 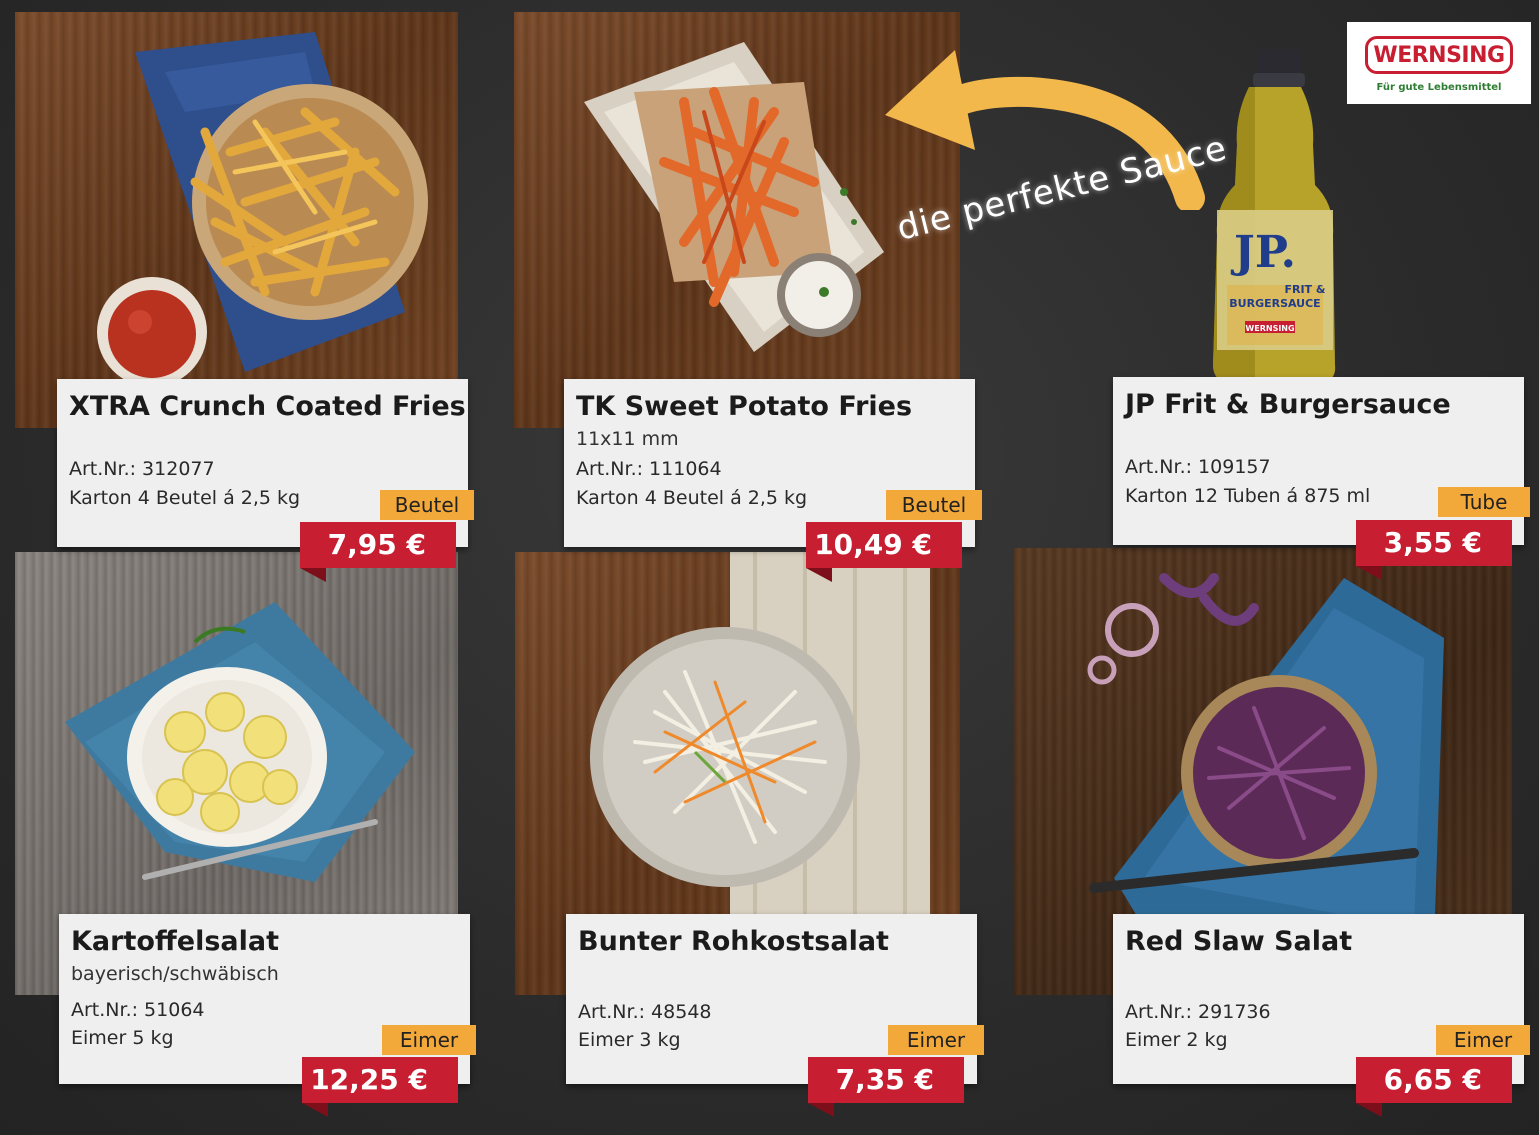 I want to click on coated-fries-illustration, so click(x=262, y=209).